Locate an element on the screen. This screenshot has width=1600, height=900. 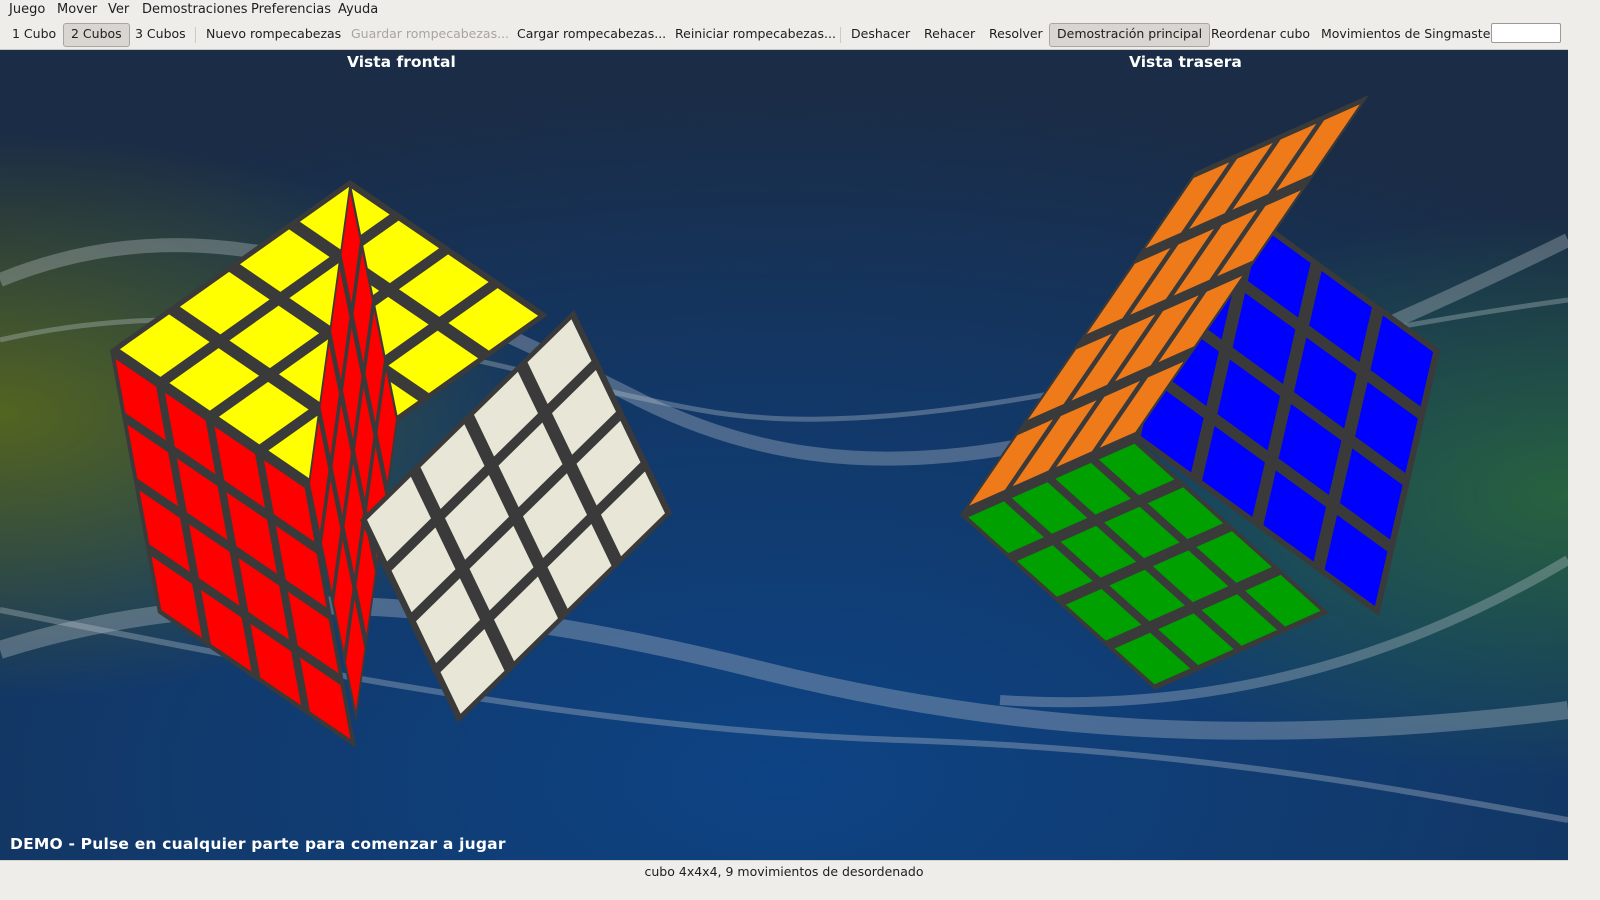
status-text: cubo 4x4x4, 9 movimientos de desordenado is located at coordinates (784, 871).